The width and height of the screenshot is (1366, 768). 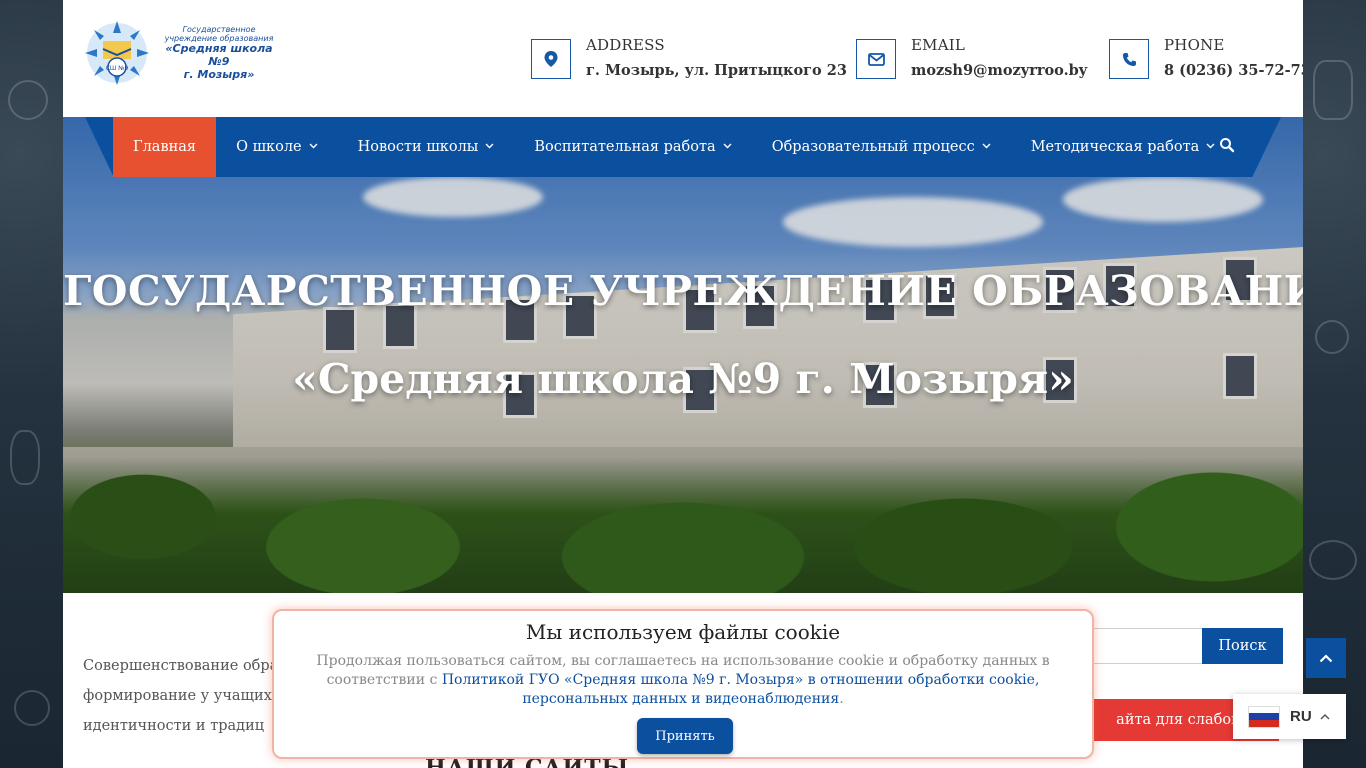 What do you see at coordinates (117, 68) in the screenshot?
I see `svg-text: СШ №9` at bounding box center [117, 68].